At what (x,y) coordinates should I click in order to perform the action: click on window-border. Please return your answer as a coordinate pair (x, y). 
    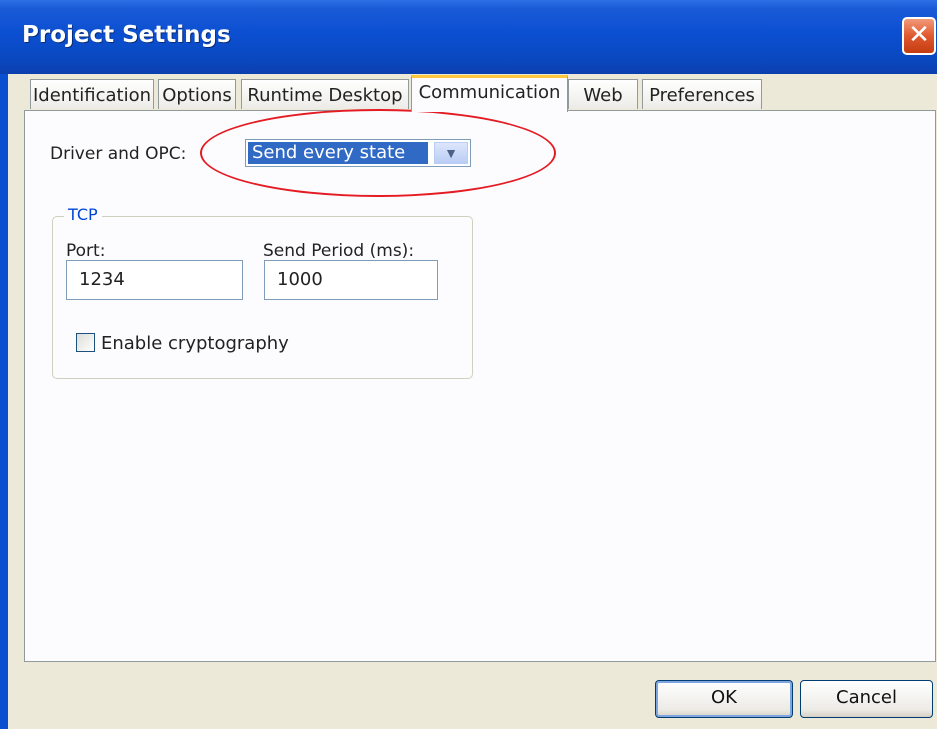
    Looking at the image, I should click on (4, 401).